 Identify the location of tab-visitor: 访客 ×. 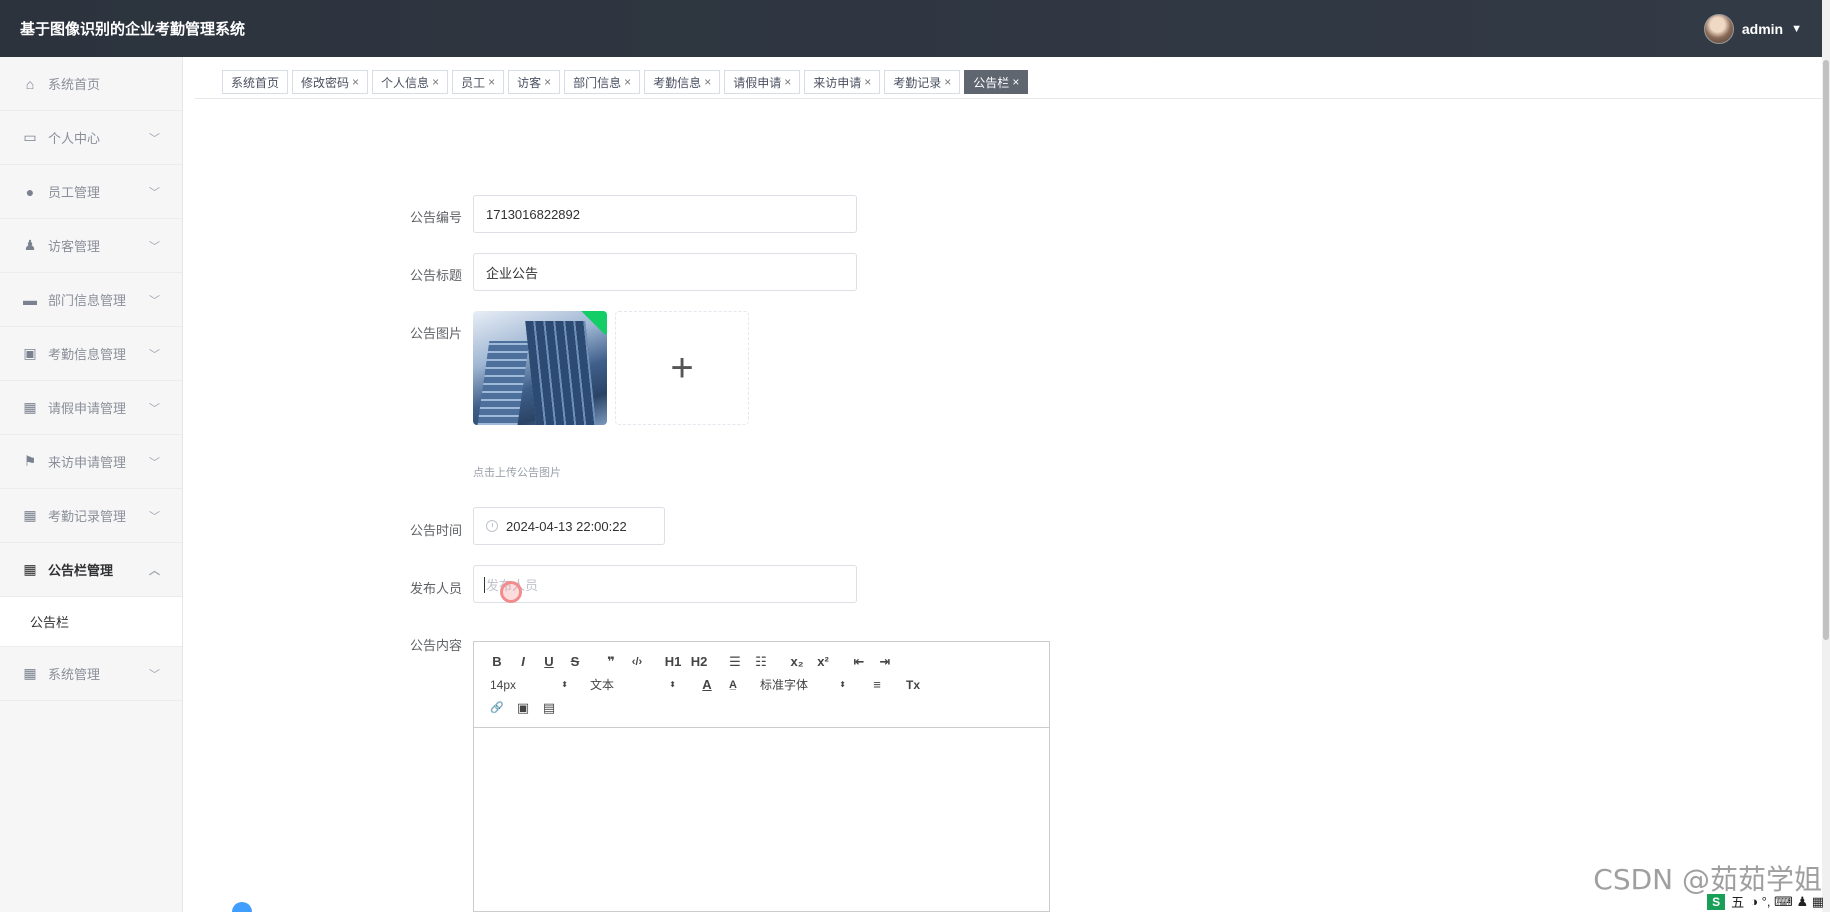
(534, 82).